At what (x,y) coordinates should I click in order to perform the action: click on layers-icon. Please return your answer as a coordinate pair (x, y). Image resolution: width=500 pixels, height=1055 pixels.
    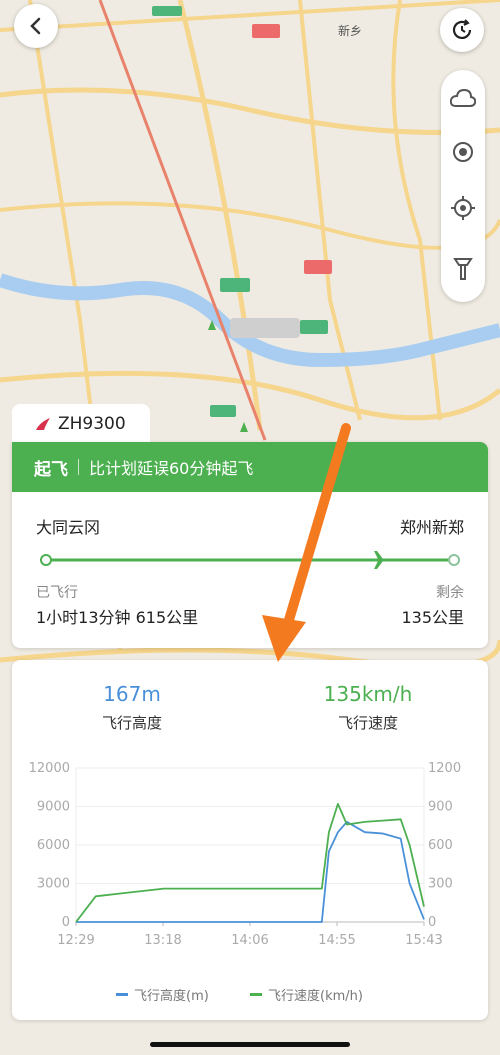
    Looking at the image, I should click on (463, 152).